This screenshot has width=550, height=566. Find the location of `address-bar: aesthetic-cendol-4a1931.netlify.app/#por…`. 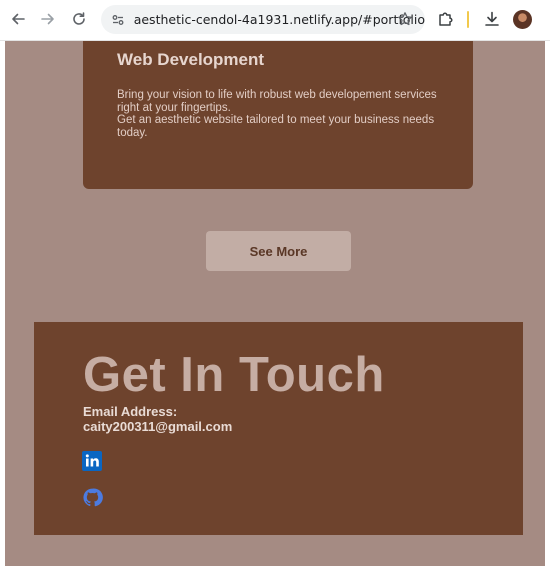

address-bar: aesthetic-cendol-4a1931.netlify.app/#por… is located at coordinates (263, 19).